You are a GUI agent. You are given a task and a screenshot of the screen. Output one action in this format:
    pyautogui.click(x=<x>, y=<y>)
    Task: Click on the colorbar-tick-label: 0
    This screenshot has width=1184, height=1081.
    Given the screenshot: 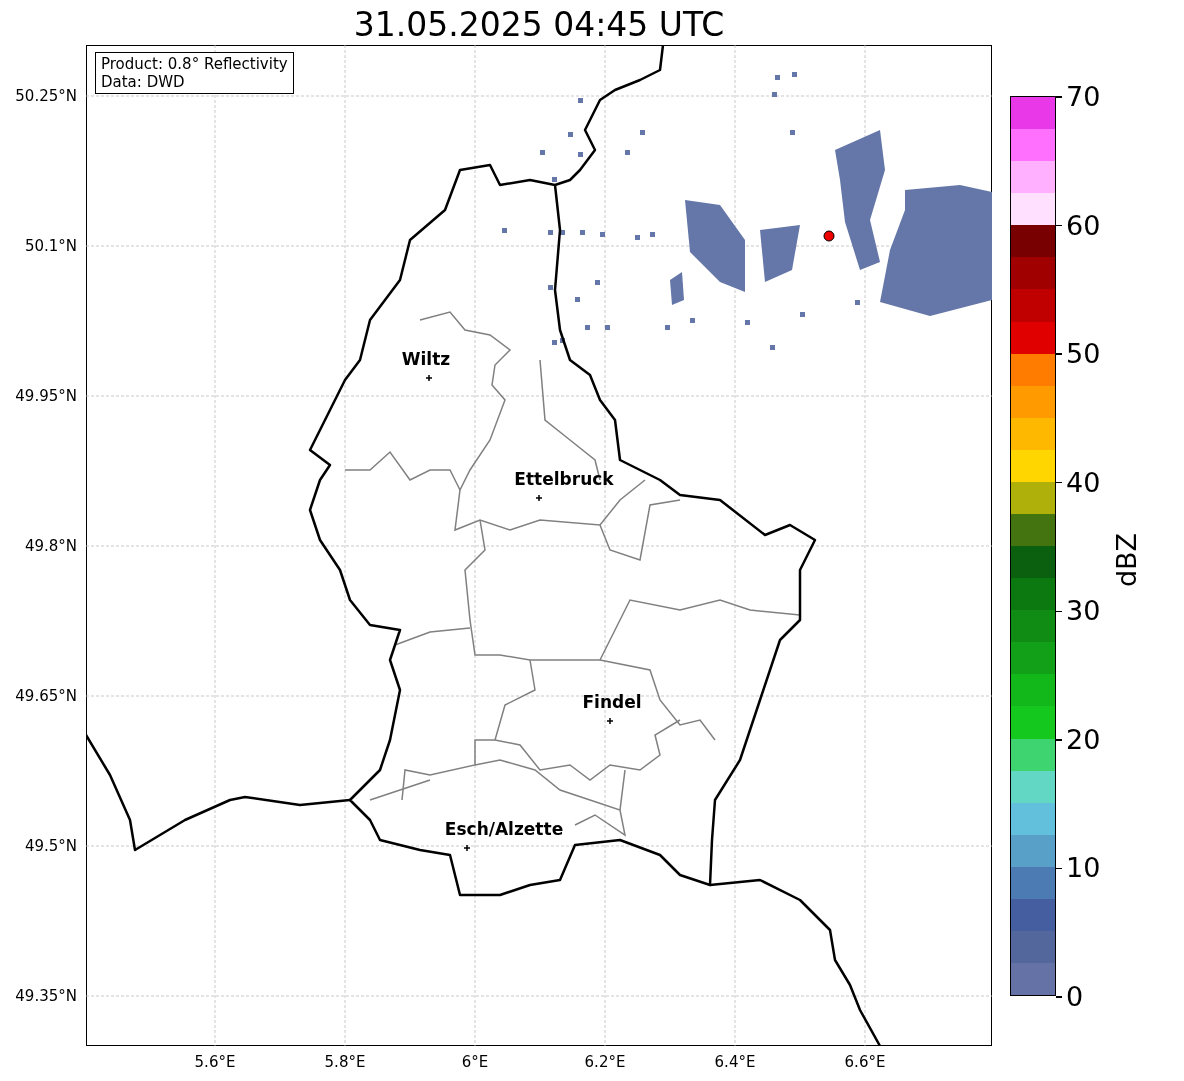 What is the action you would take?
    pyautogui.click(x=1075, y=997)
    